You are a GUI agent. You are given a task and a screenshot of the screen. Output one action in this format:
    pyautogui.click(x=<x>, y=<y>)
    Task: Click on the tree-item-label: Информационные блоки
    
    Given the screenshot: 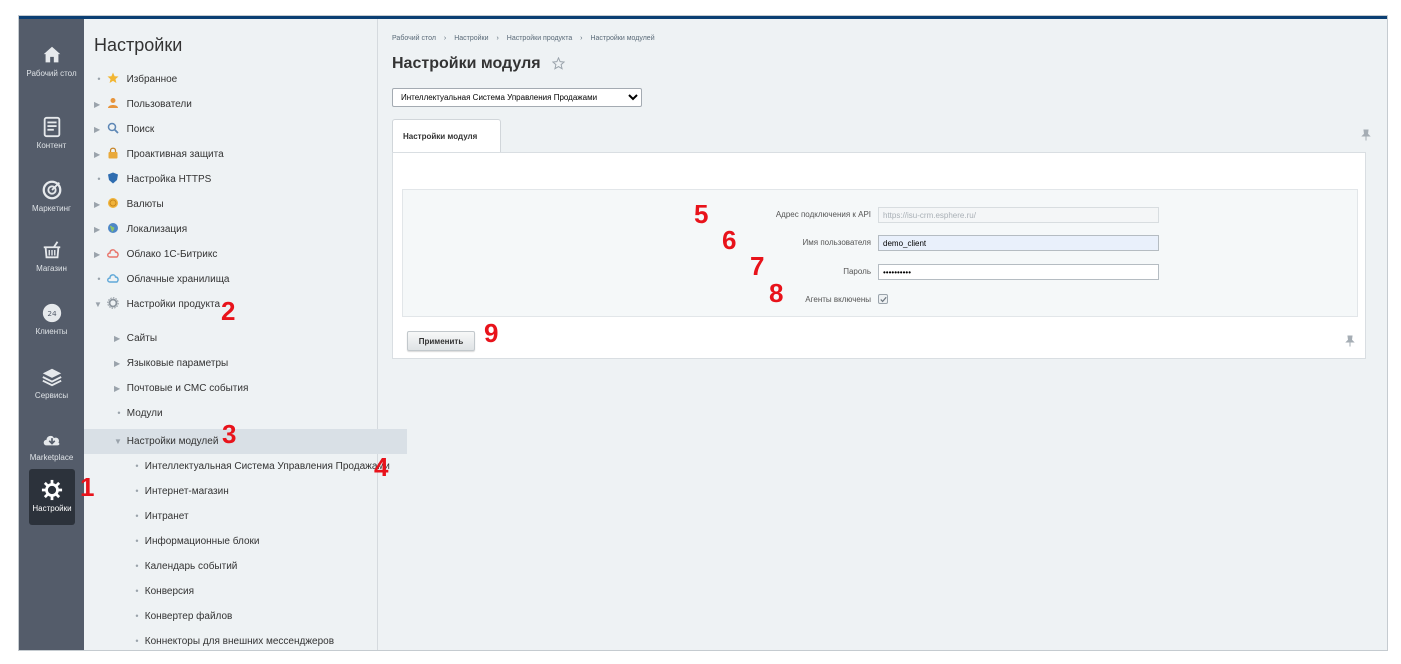 What is the action you would take?
    pyautogui.click(x=202, y=541)
    